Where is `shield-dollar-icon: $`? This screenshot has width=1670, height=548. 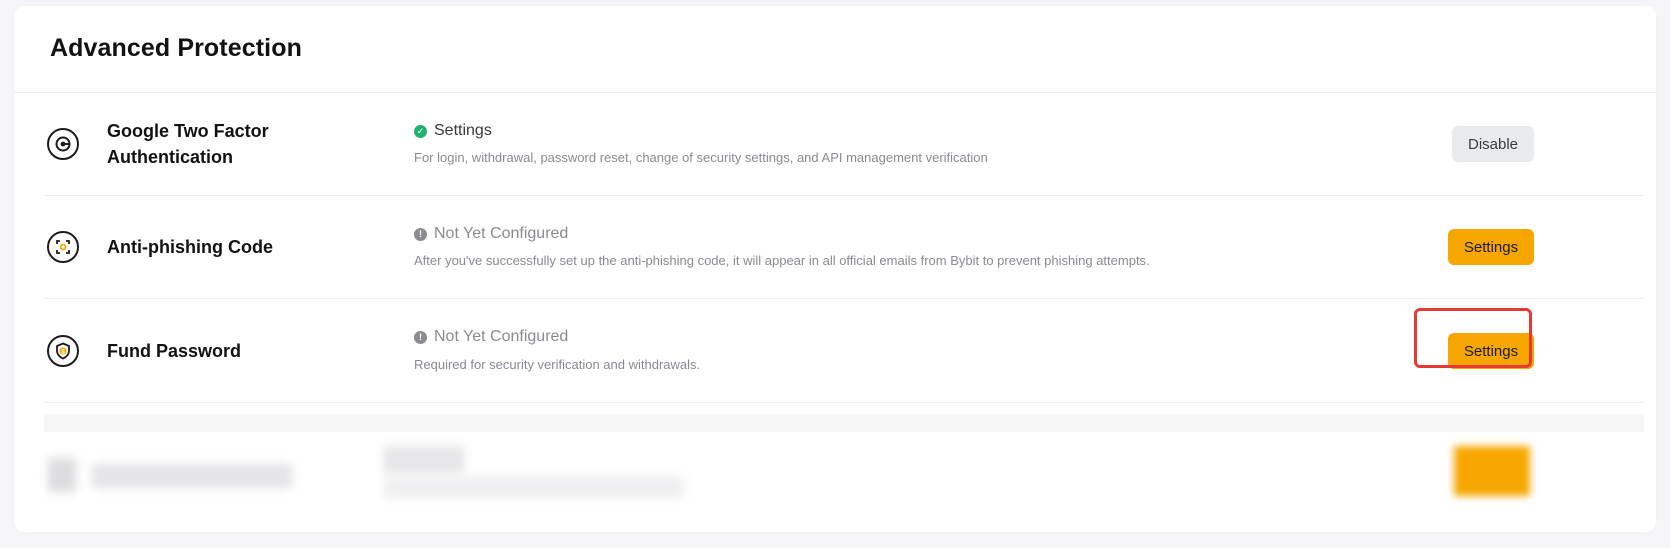 shield-dollar-icon: $ is located at coordinates (63, 351).